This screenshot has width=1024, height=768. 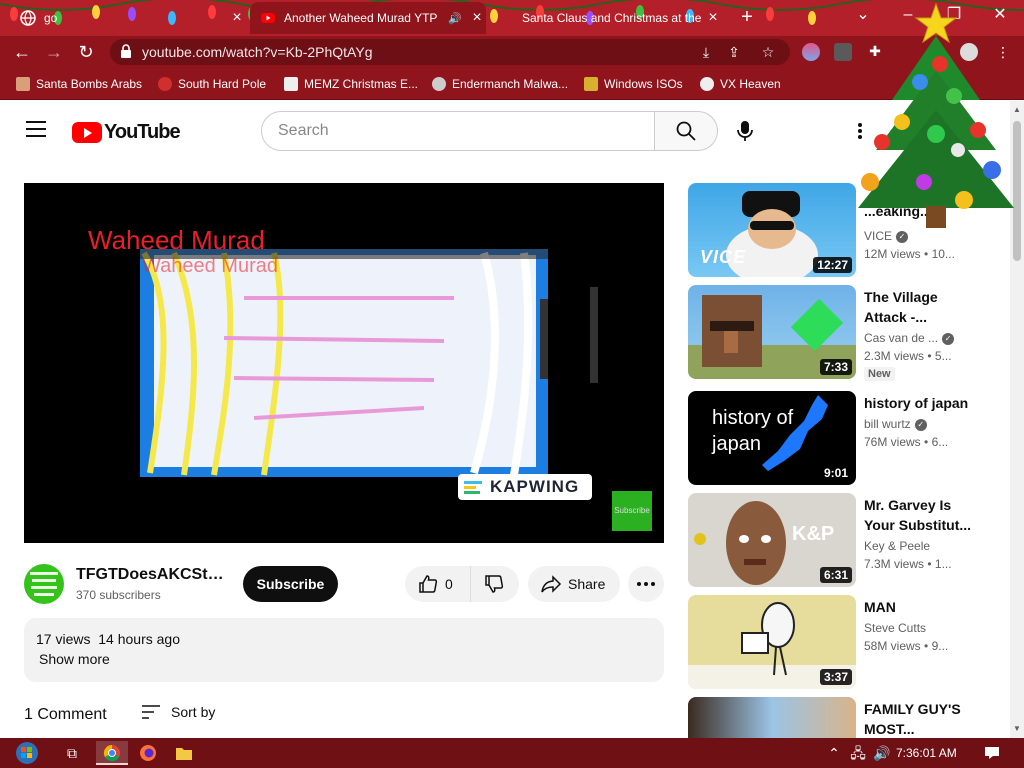 I want to click on voice-search-button, so click(x=745, y=131).